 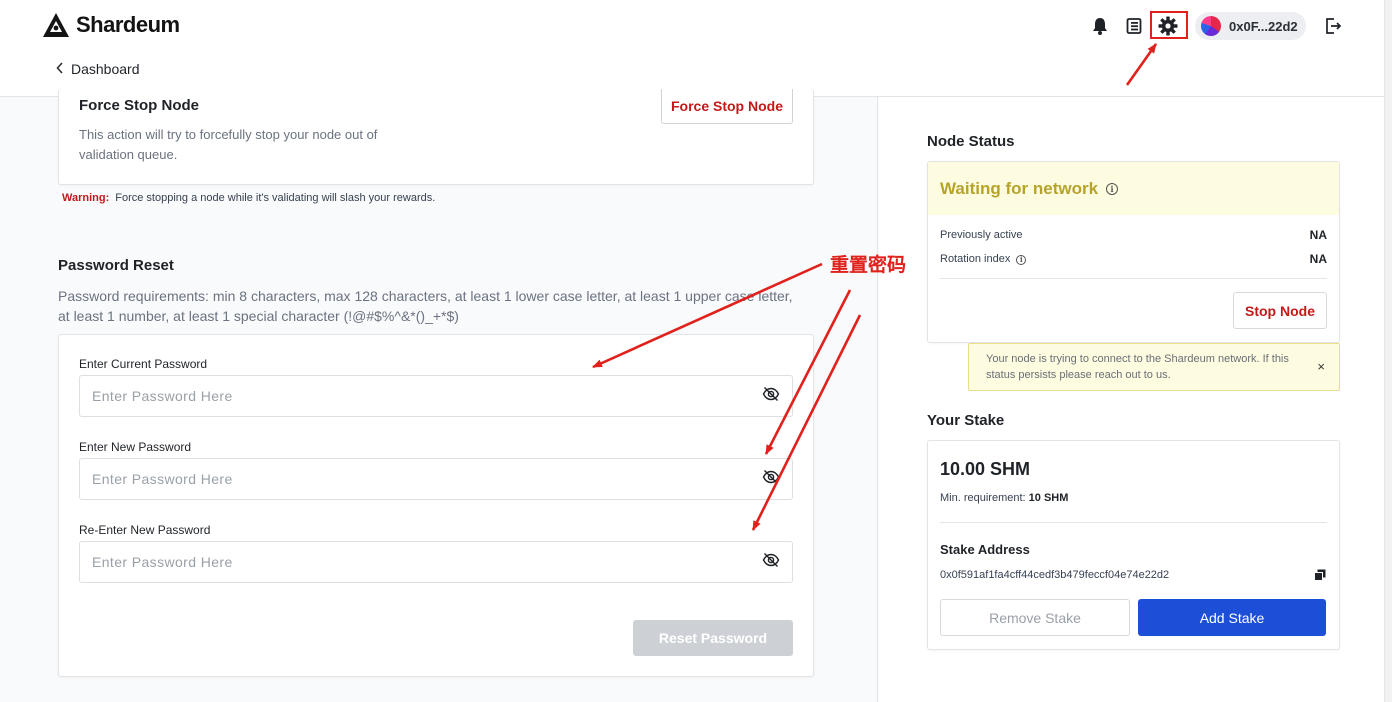 What do you see at coordinates (966, 420) in the screenshot?
I see `your-stake-title: Your Stake` at bounding box center [966, 420].